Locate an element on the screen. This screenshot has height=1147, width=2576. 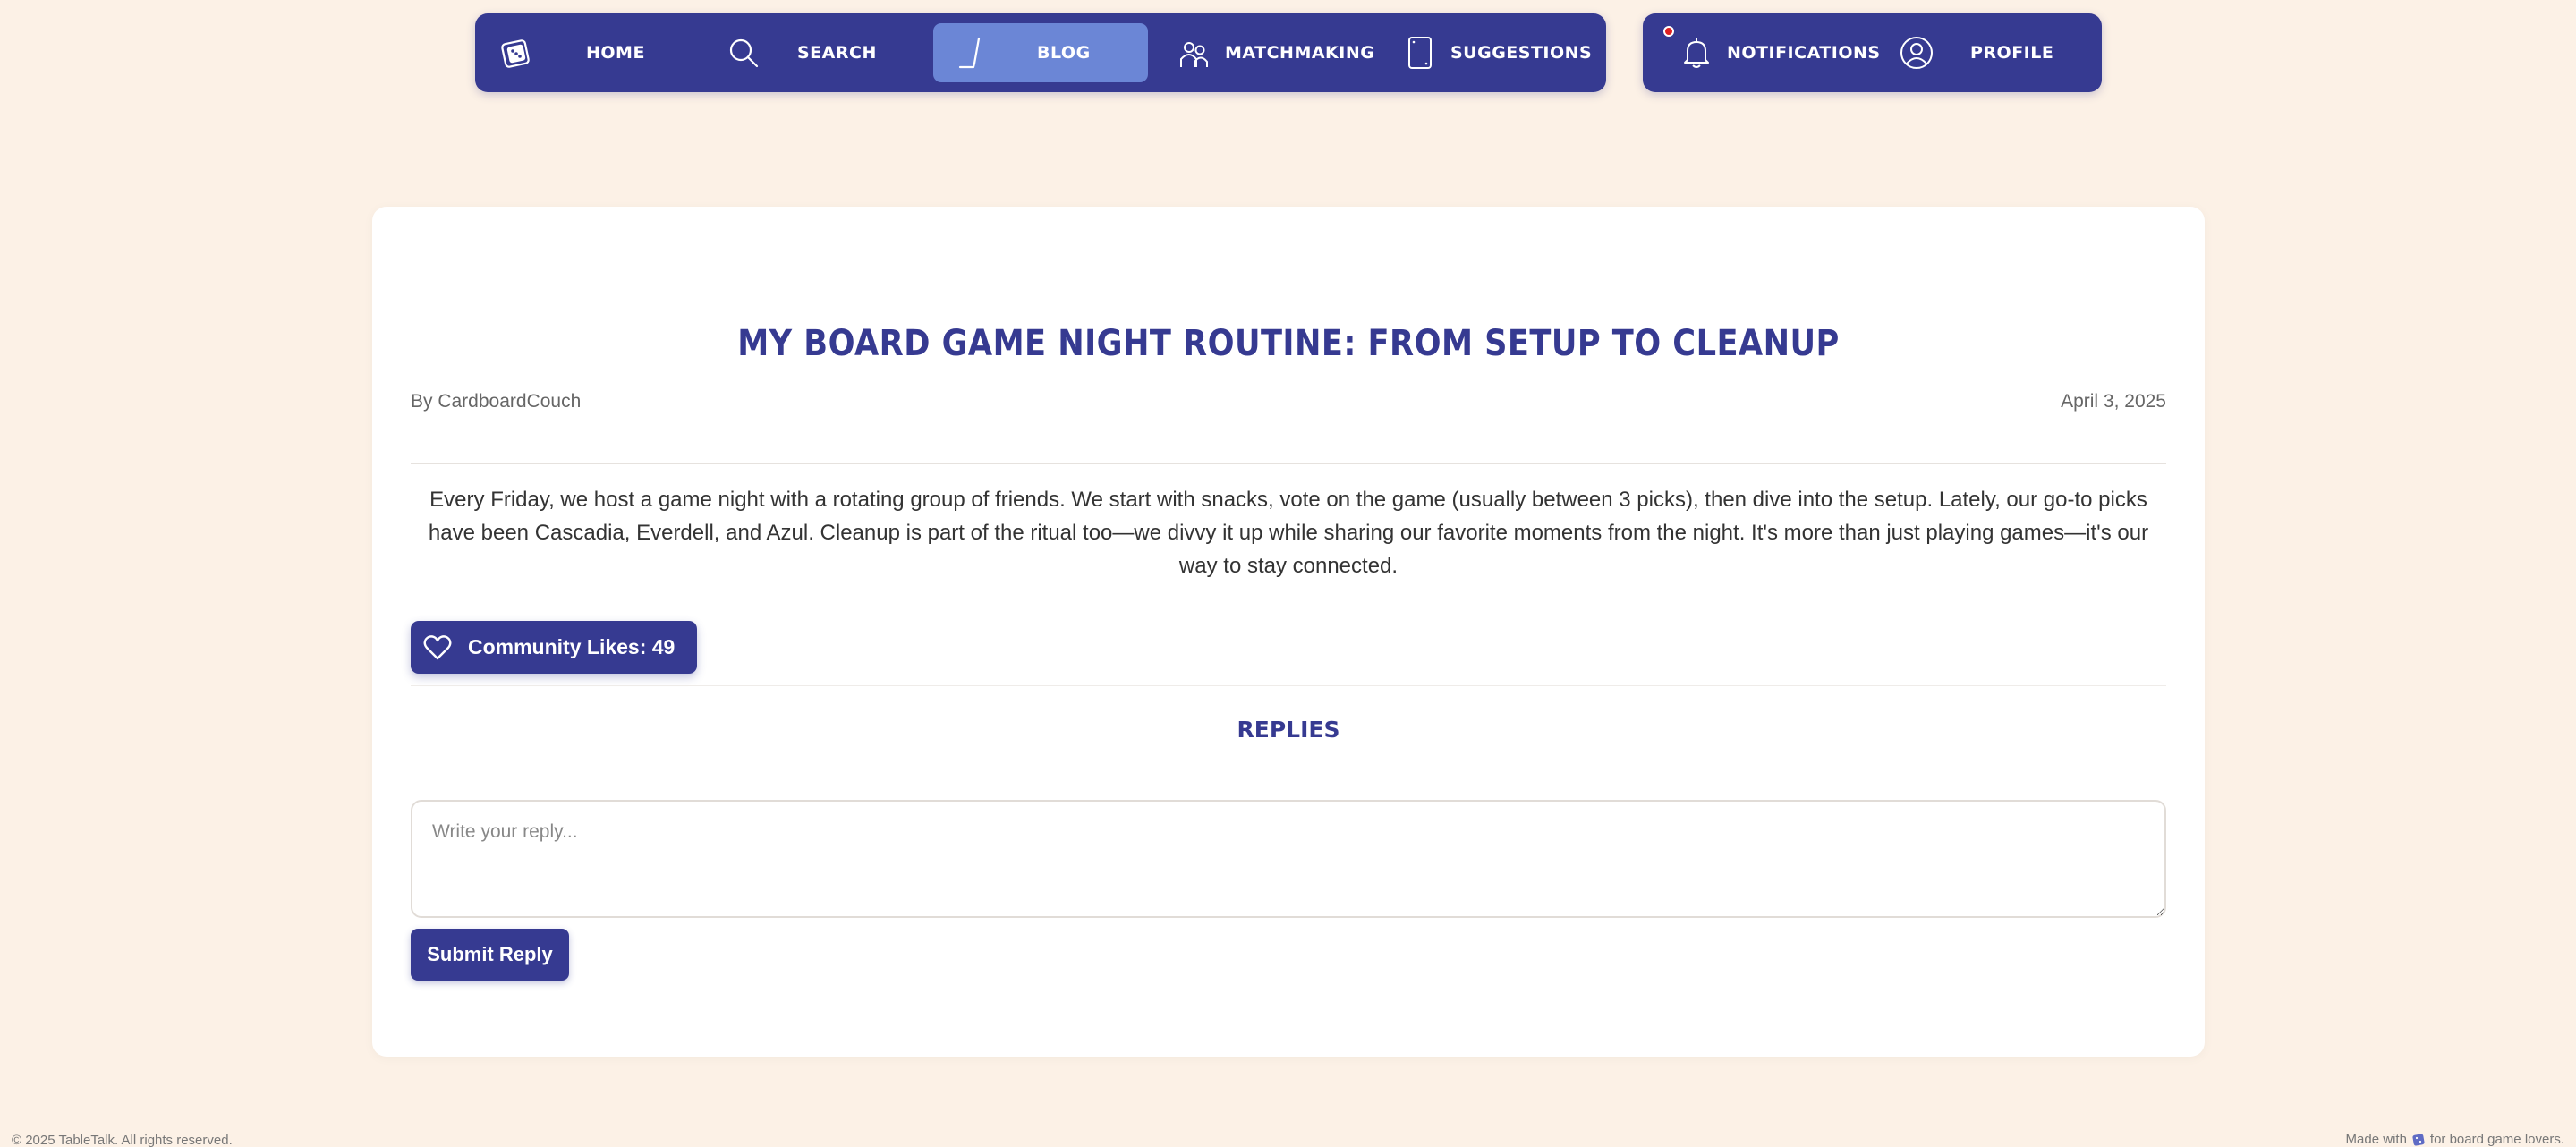
nav-notifications: NOTIFICATIONS is located at coordinates (1786, 52).